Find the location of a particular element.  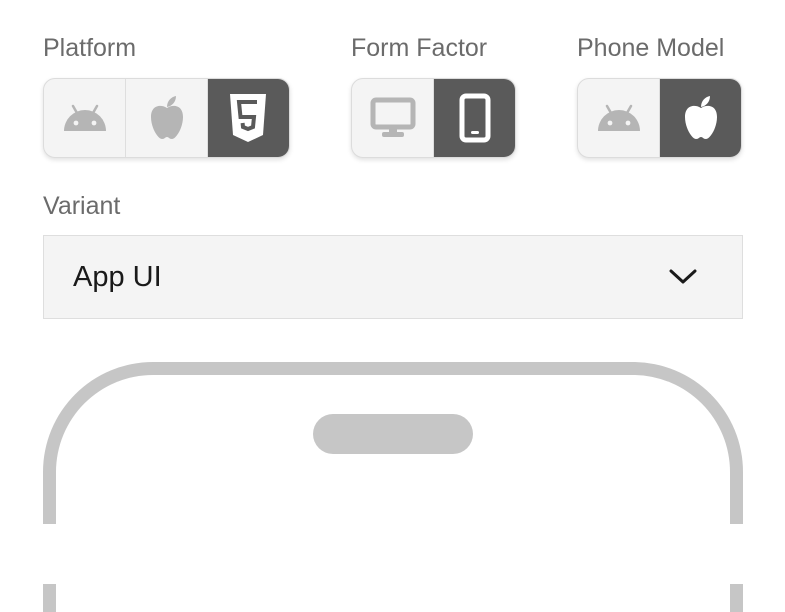

platform-label: Platform is located at coordinates (90, 48).